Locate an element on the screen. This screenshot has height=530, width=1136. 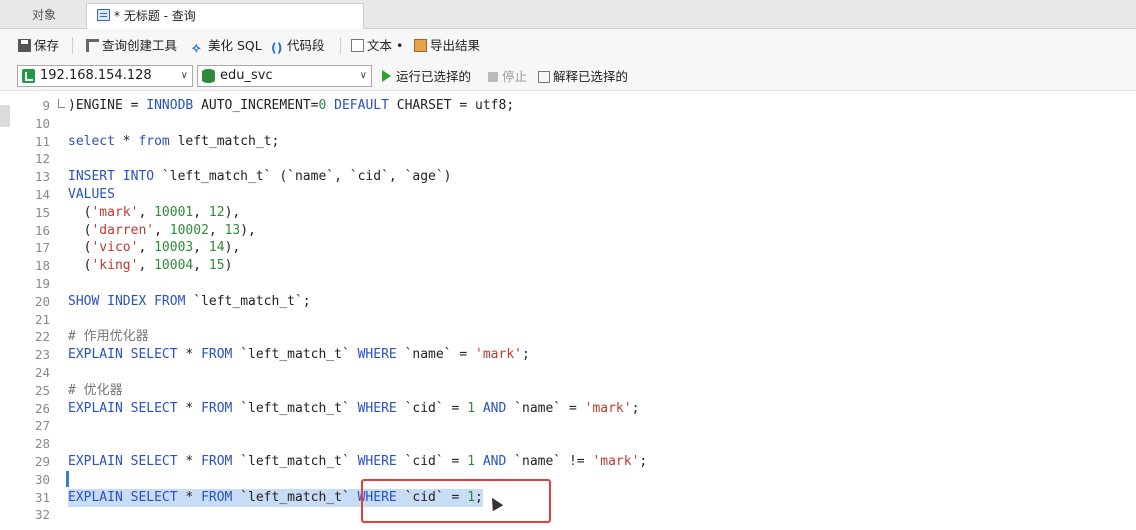
code-token: `name` != is located at coordinates (549, 461).